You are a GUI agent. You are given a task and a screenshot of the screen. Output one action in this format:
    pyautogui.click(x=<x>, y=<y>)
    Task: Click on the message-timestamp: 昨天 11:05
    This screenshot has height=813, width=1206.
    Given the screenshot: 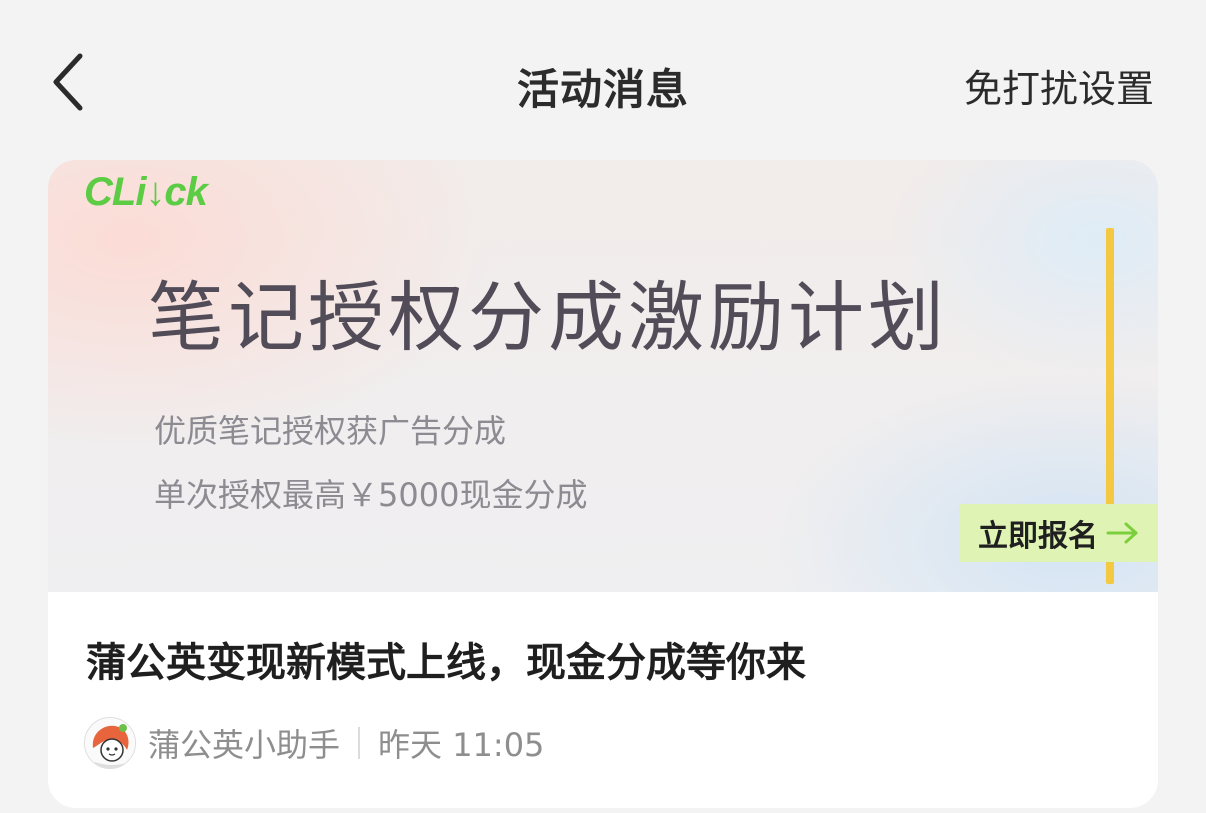 What is the action you would take?
    pyautogui.click(x=461, y=745)
    